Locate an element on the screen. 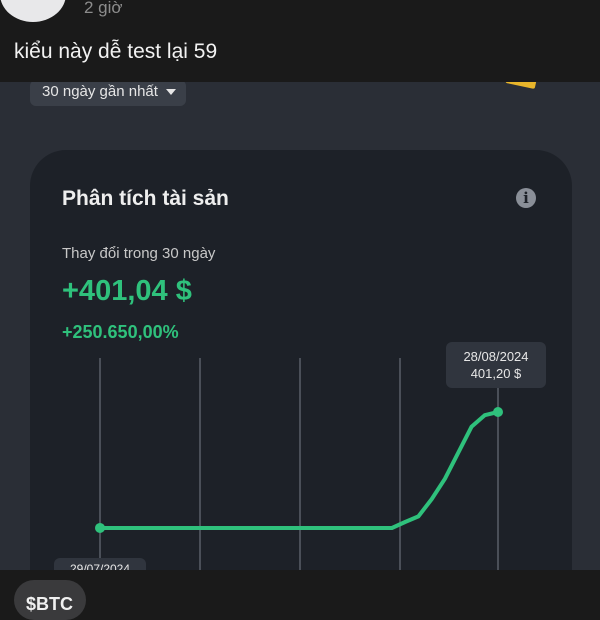 Image resolution: width=600 pixels, height=620 pixels. post-caption: kiểu này dễ test lại 59 is located at coordinates (116, 51).